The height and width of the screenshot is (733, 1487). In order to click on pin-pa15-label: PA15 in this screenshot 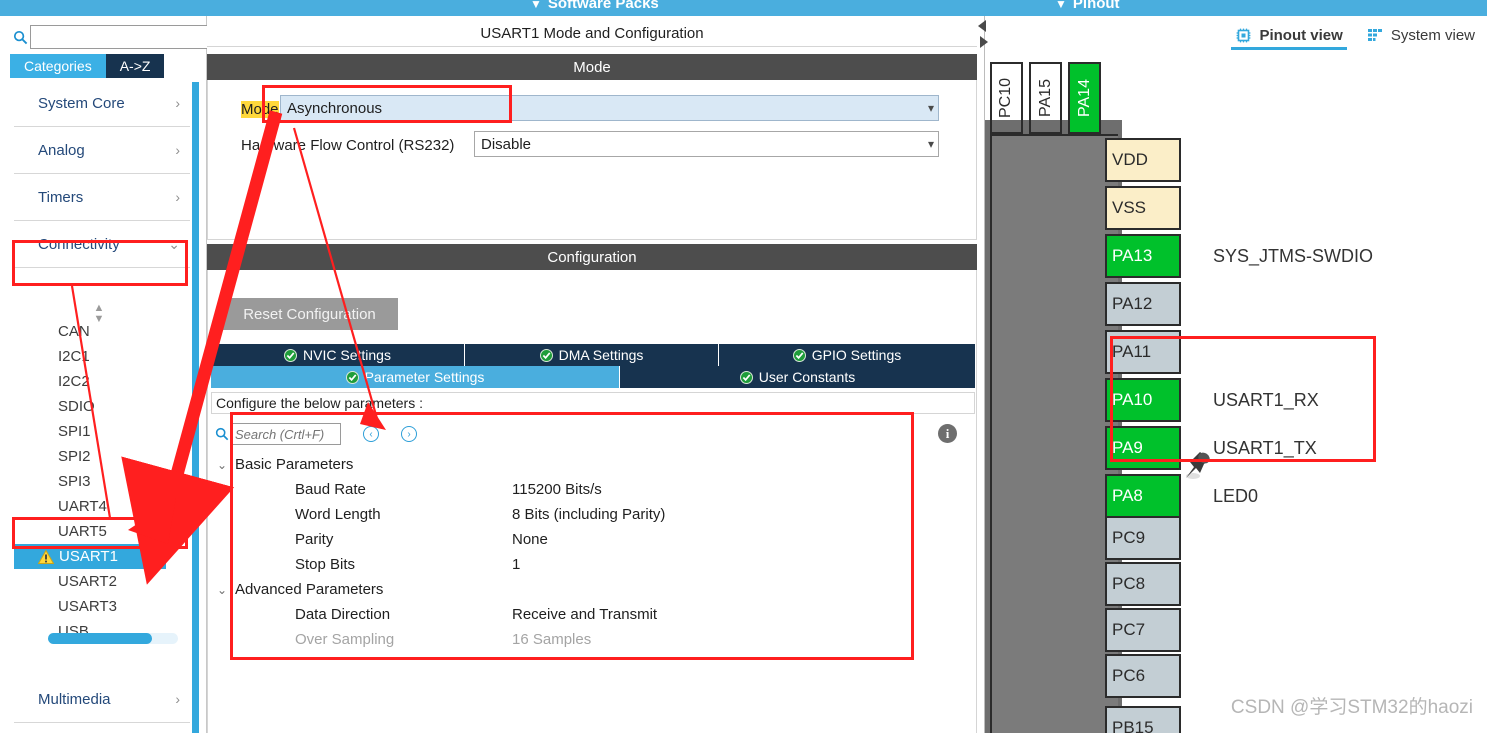, I will do `click(1045, 98)`.